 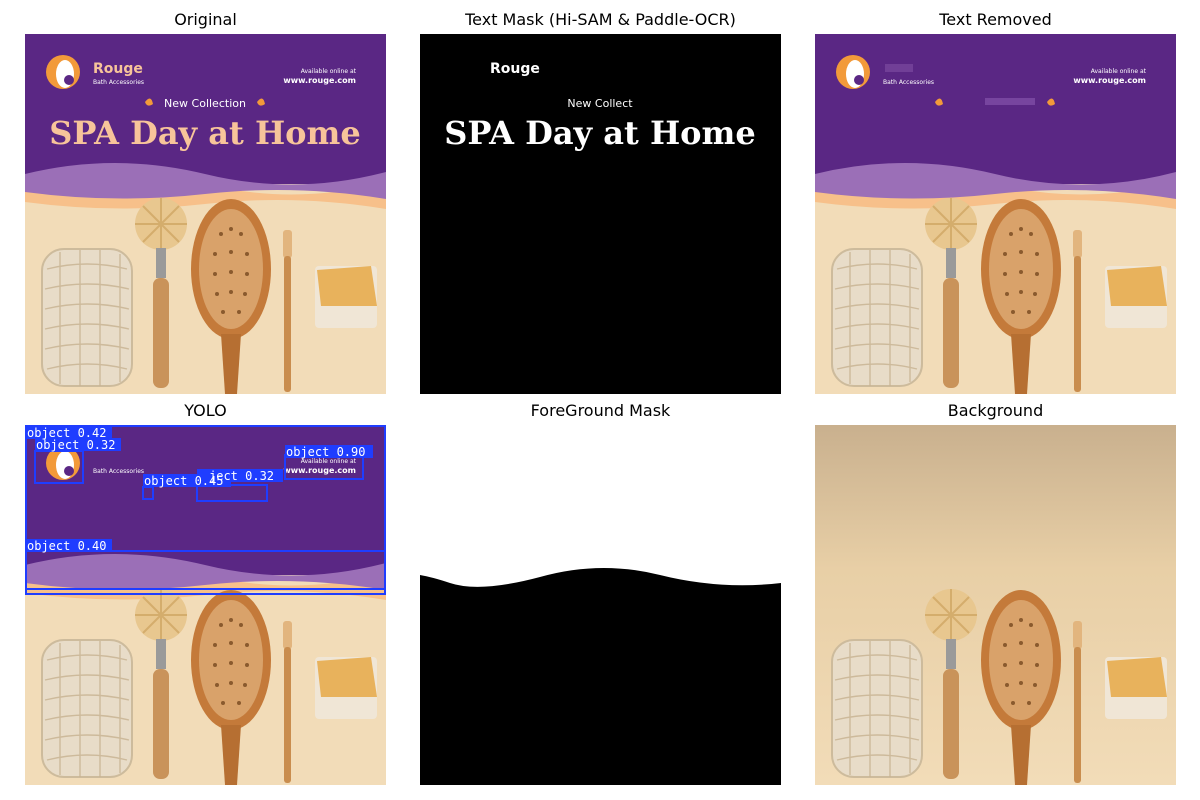 What do you see at coordinates (600, 103) in the screenshot?
I see `mask-collection: New Collect` at bounding box center [600, 103].